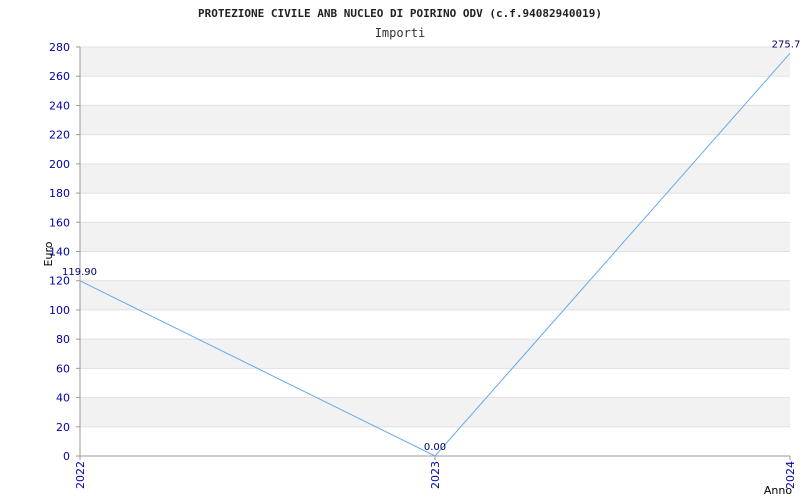 The width and height of the screenshot is (800, 500). What do you see at coordinates (59, 193) in the screenshot?
I see `y-tick-label: 180` at bounding box center [59, 193].